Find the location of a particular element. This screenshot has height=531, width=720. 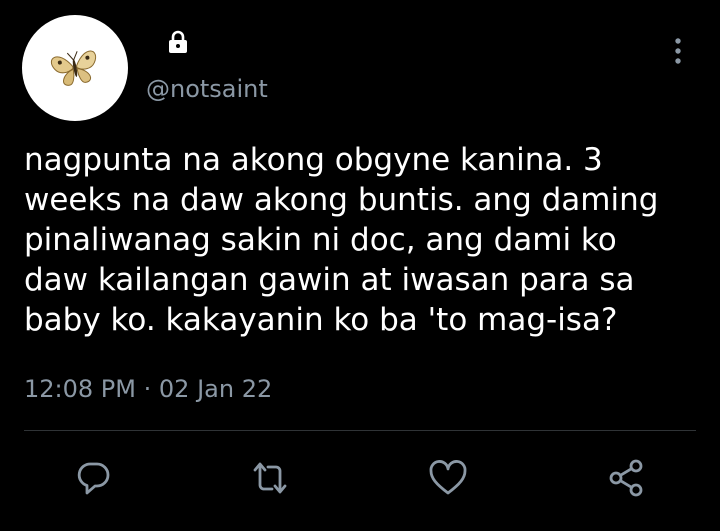

more-vertical-icon is located at coordinates (678, 51).